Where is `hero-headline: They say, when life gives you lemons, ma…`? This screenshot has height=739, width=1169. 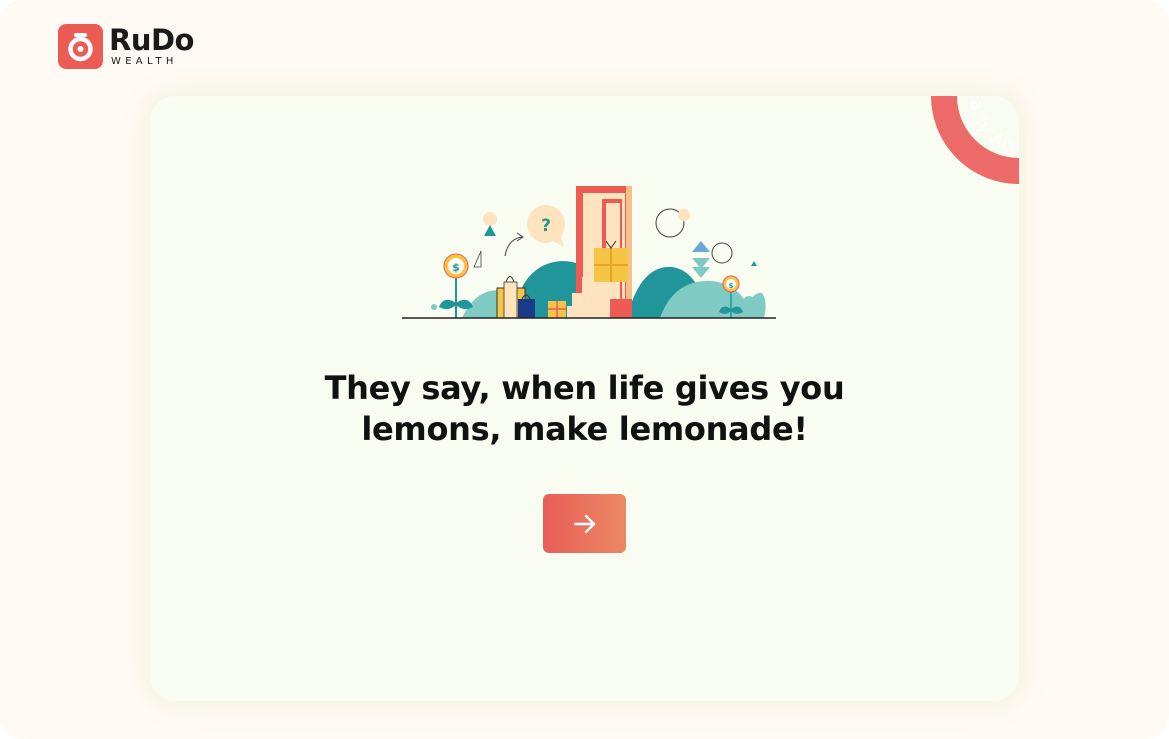 hero-headline: They say, when life gives you lemons, ma… is located at coordinates (584, 409).